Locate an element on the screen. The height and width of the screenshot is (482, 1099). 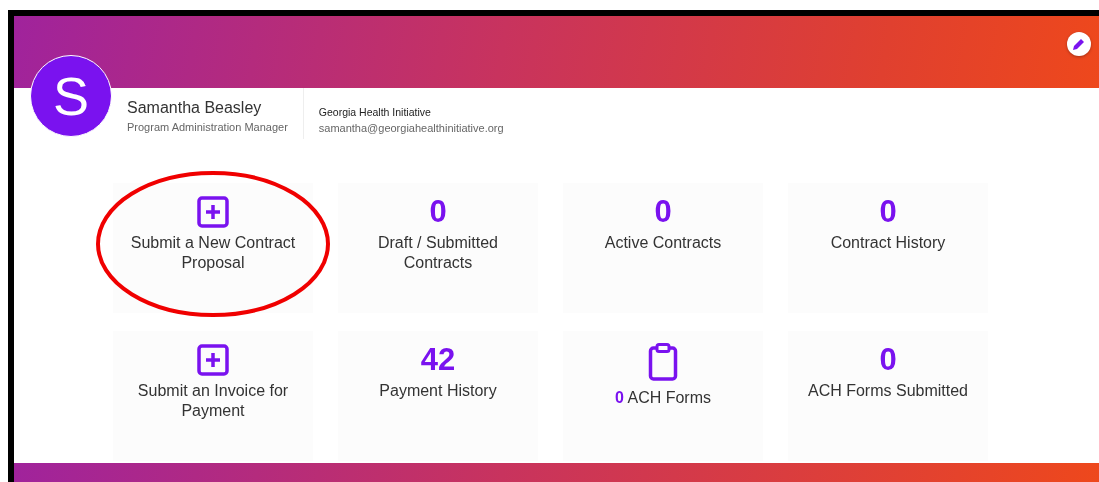
tile-label: Submit an Invoice for Payment is located at coordinates (213, 401).